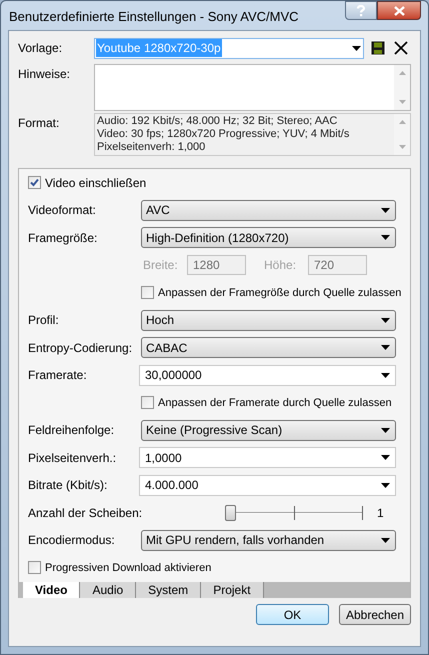  What do you see at coordinates (51, 590) in the screenshot?
I see `tab: Video` at bounding box center [51, 590].